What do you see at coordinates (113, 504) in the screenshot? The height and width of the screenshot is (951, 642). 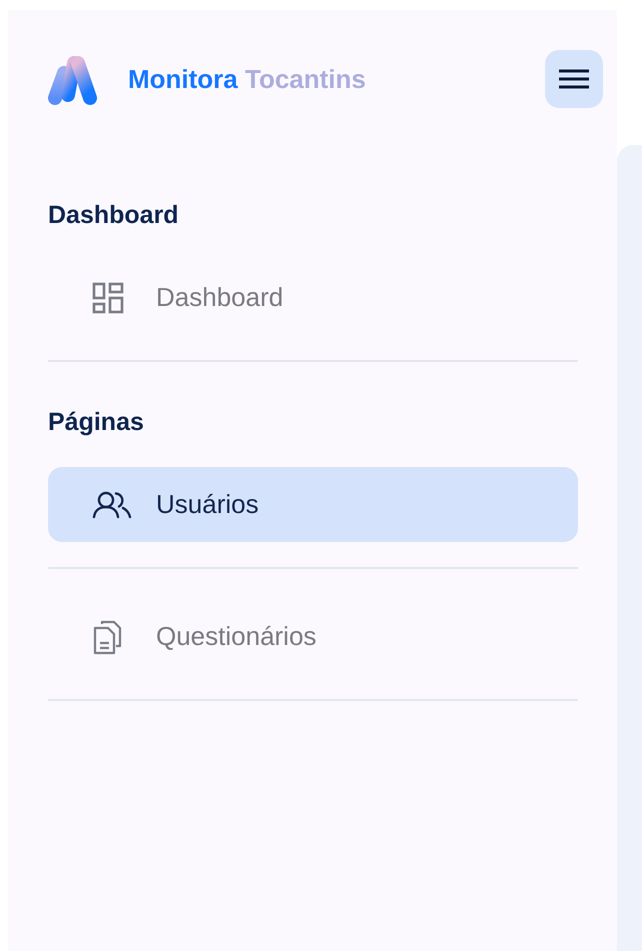 I see `users-icon` at bounding box center [113, 504].